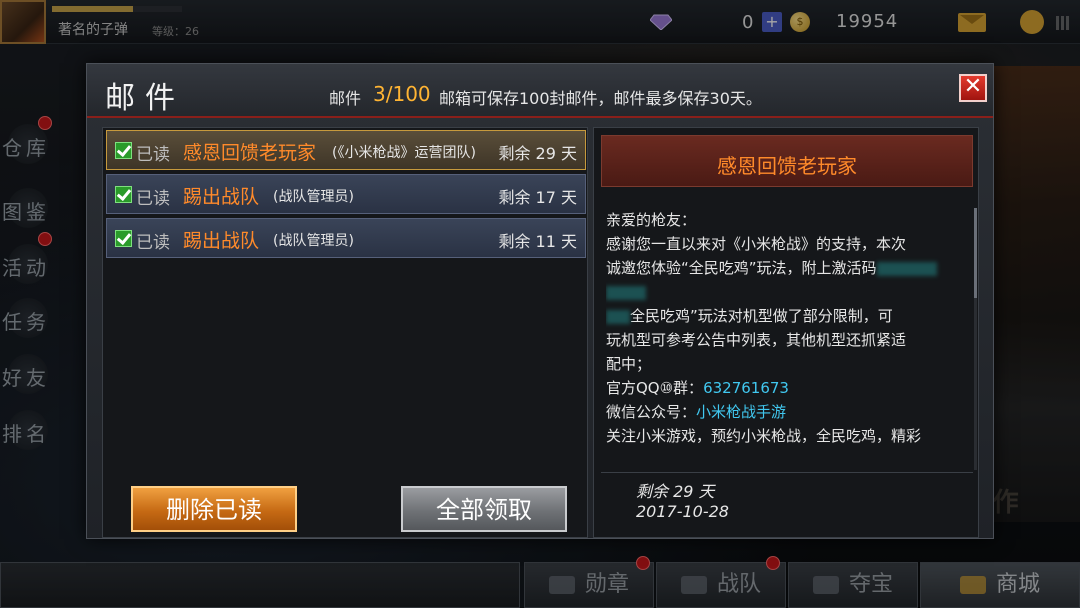 The width and height of the screenshot is (1080, 608). What do you see at coordinates (145, 98) in the screenshot?
I see `mail-dialog-title: 邮件` at bounding box center [145, 98].